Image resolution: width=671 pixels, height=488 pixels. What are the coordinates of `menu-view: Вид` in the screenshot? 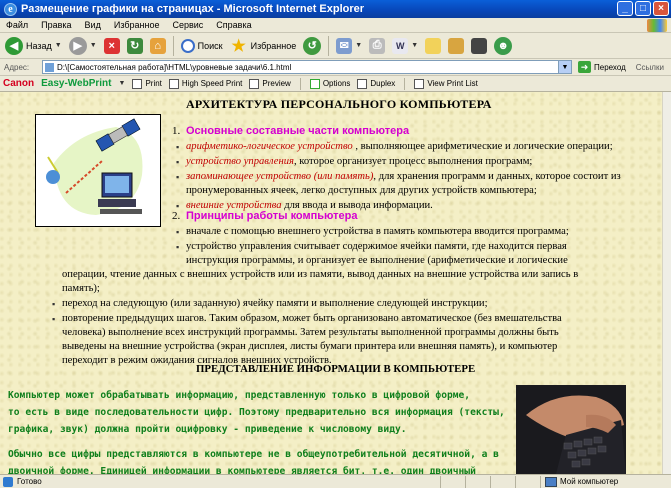 It's located at (93, 25).